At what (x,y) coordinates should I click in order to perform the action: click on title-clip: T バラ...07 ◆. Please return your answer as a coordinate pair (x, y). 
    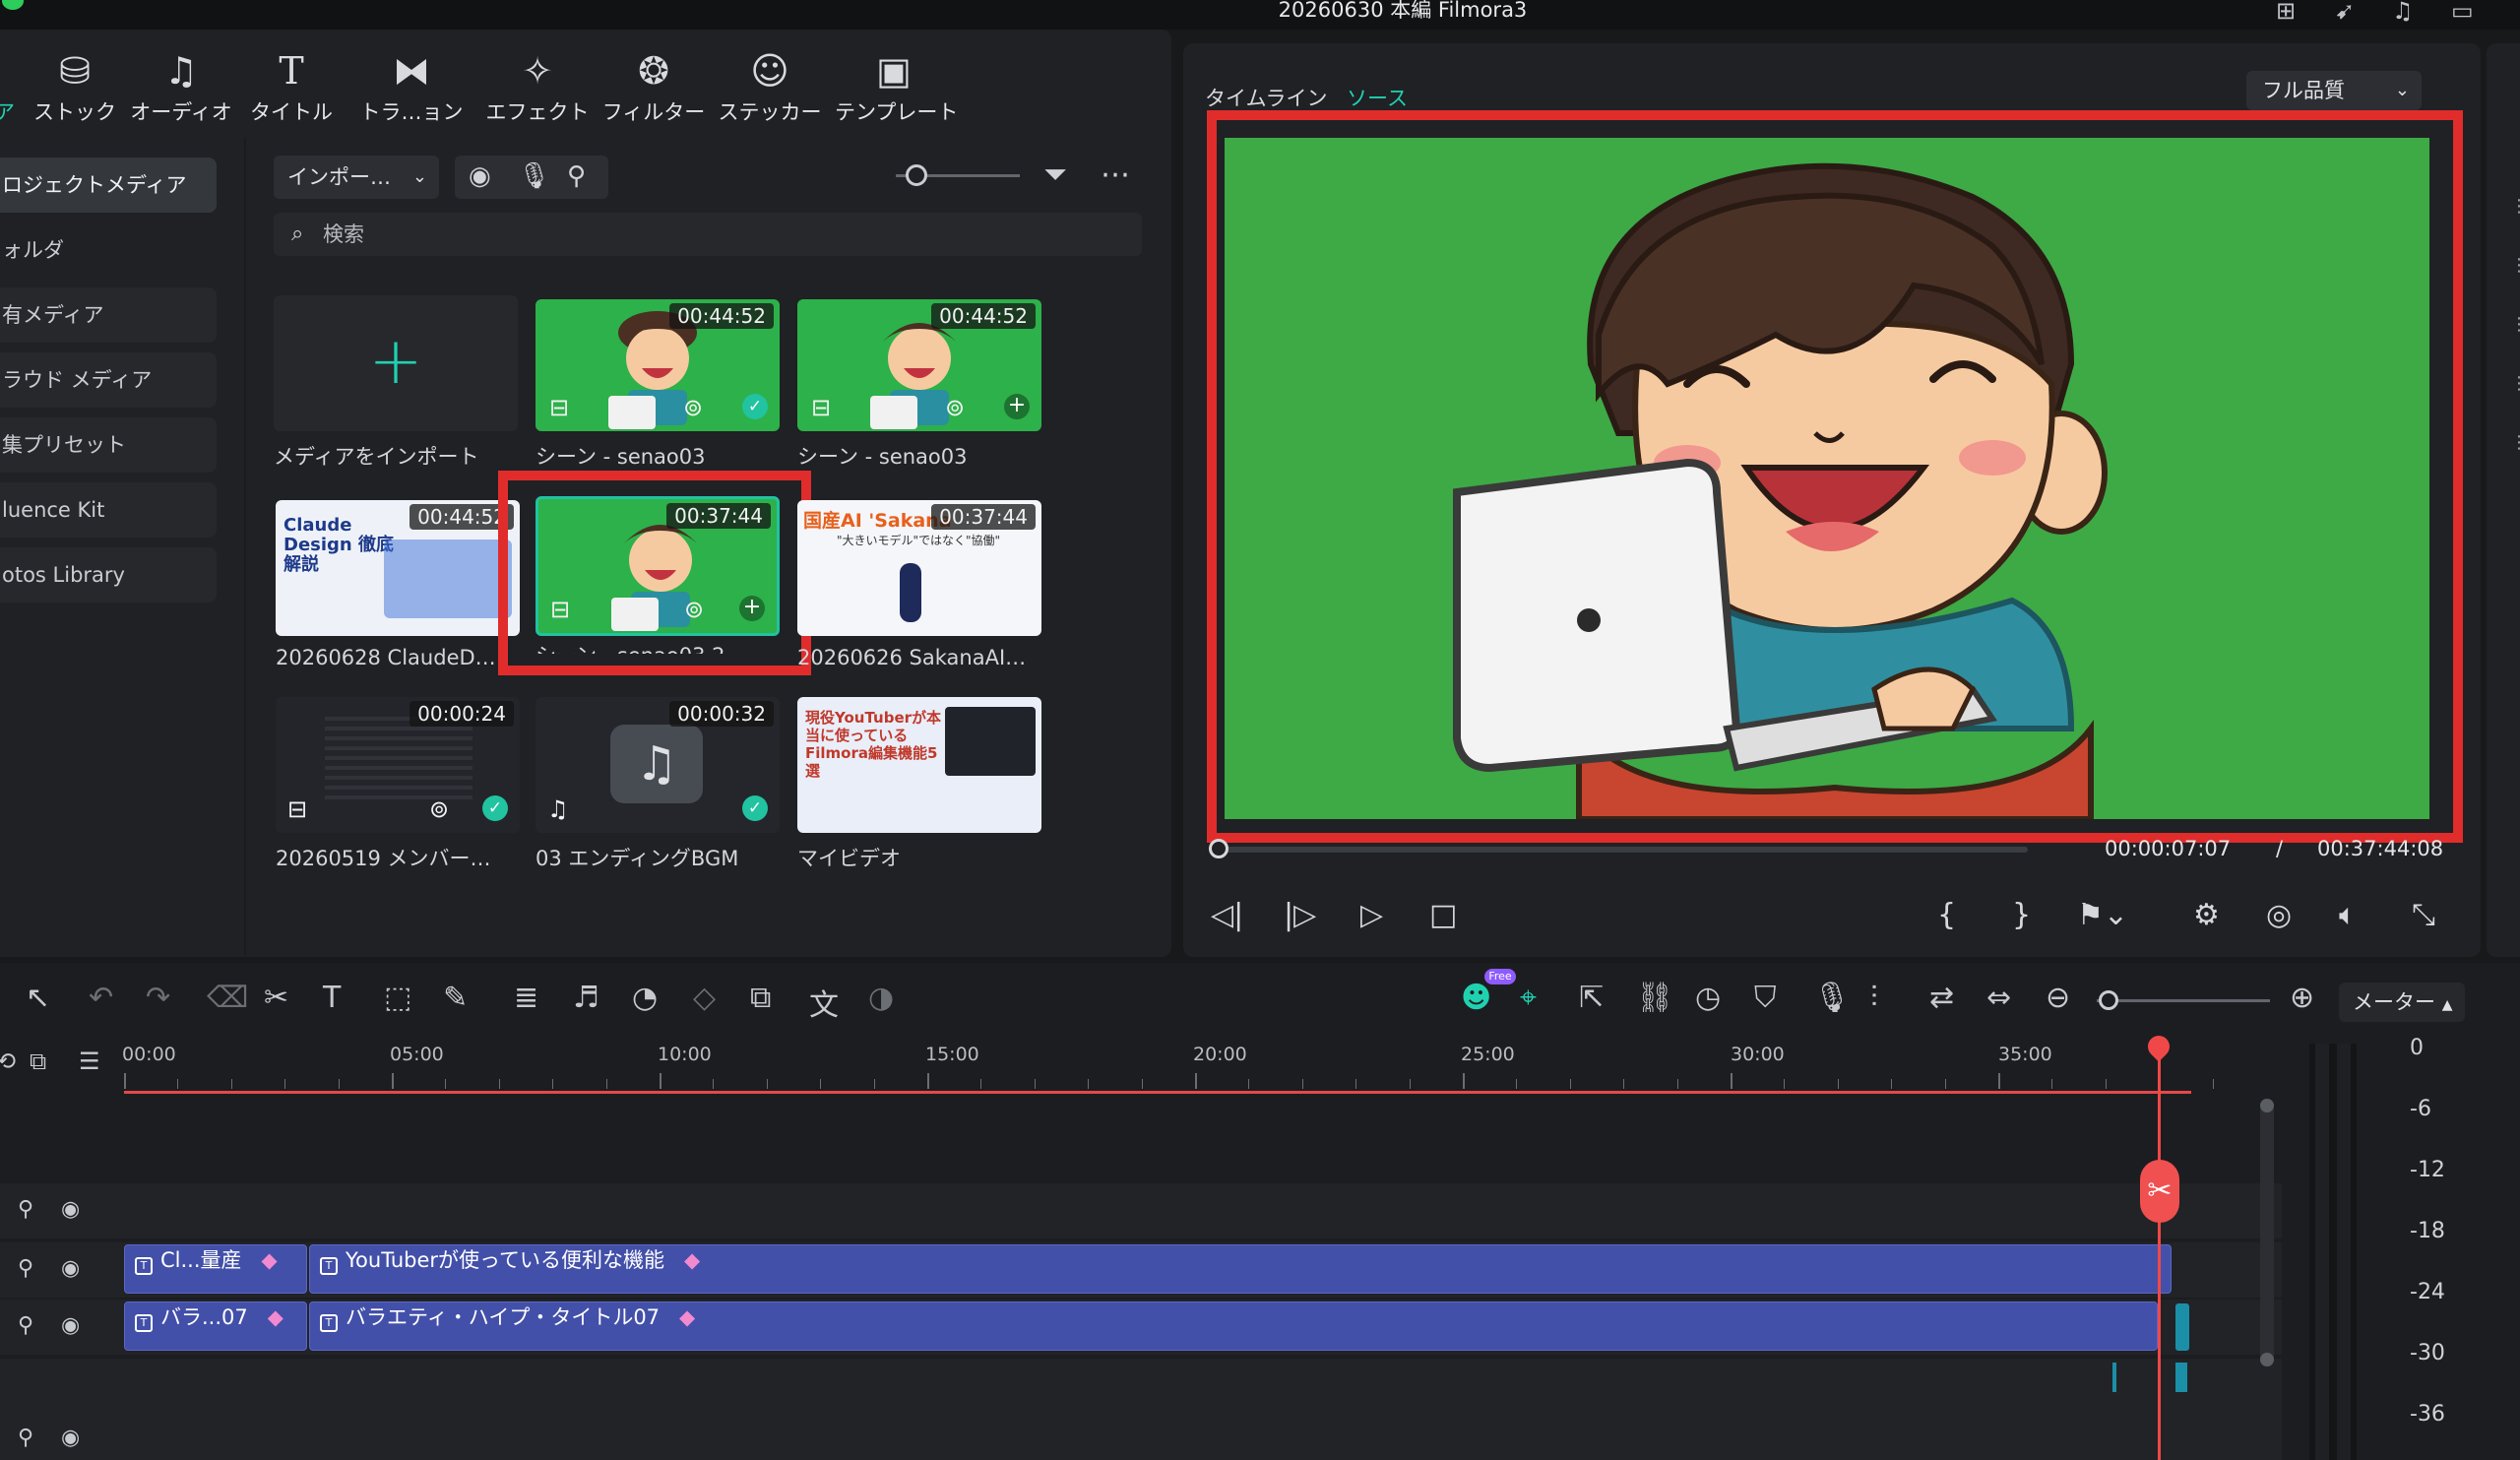
    Looking at the image, I should click on (215, 1326).